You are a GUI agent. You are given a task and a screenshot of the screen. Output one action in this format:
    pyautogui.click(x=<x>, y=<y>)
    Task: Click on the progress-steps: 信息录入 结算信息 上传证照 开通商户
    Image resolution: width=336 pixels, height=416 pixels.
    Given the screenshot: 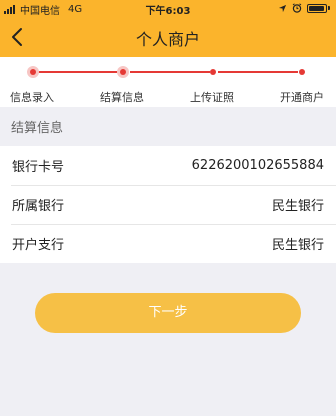 What is the action you would take?
    pyautogui.click(x=168, y=82)
    